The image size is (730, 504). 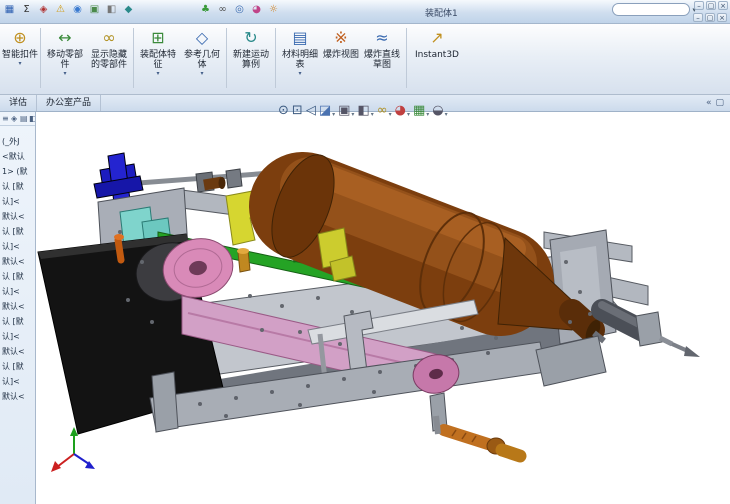 I want to click on sketch-grid-icon: ▦, so click(x=9, y=9).